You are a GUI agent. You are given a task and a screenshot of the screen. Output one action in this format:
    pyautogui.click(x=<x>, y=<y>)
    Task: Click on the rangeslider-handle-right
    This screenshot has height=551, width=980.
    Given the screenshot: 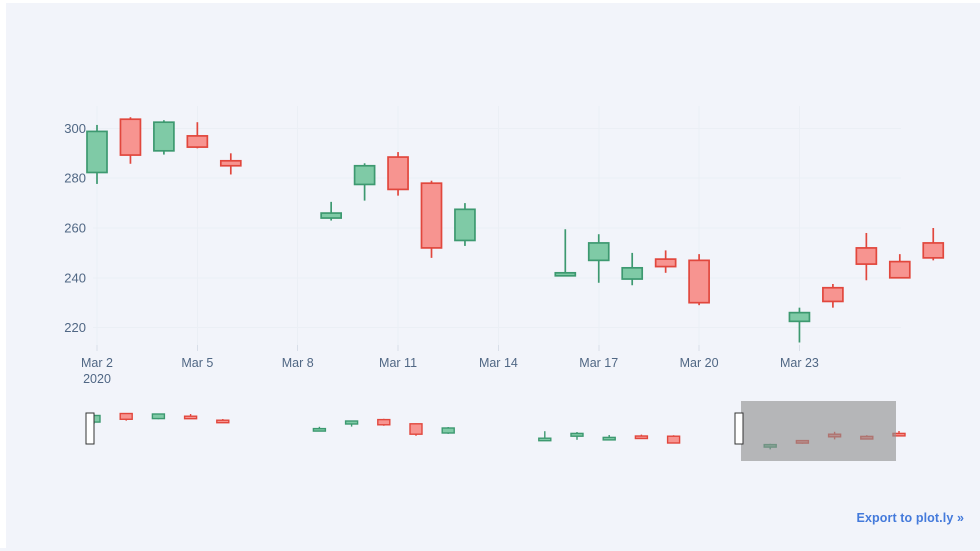 What is the action you would take?
    pyautogui.click(x=739, y=428)
    